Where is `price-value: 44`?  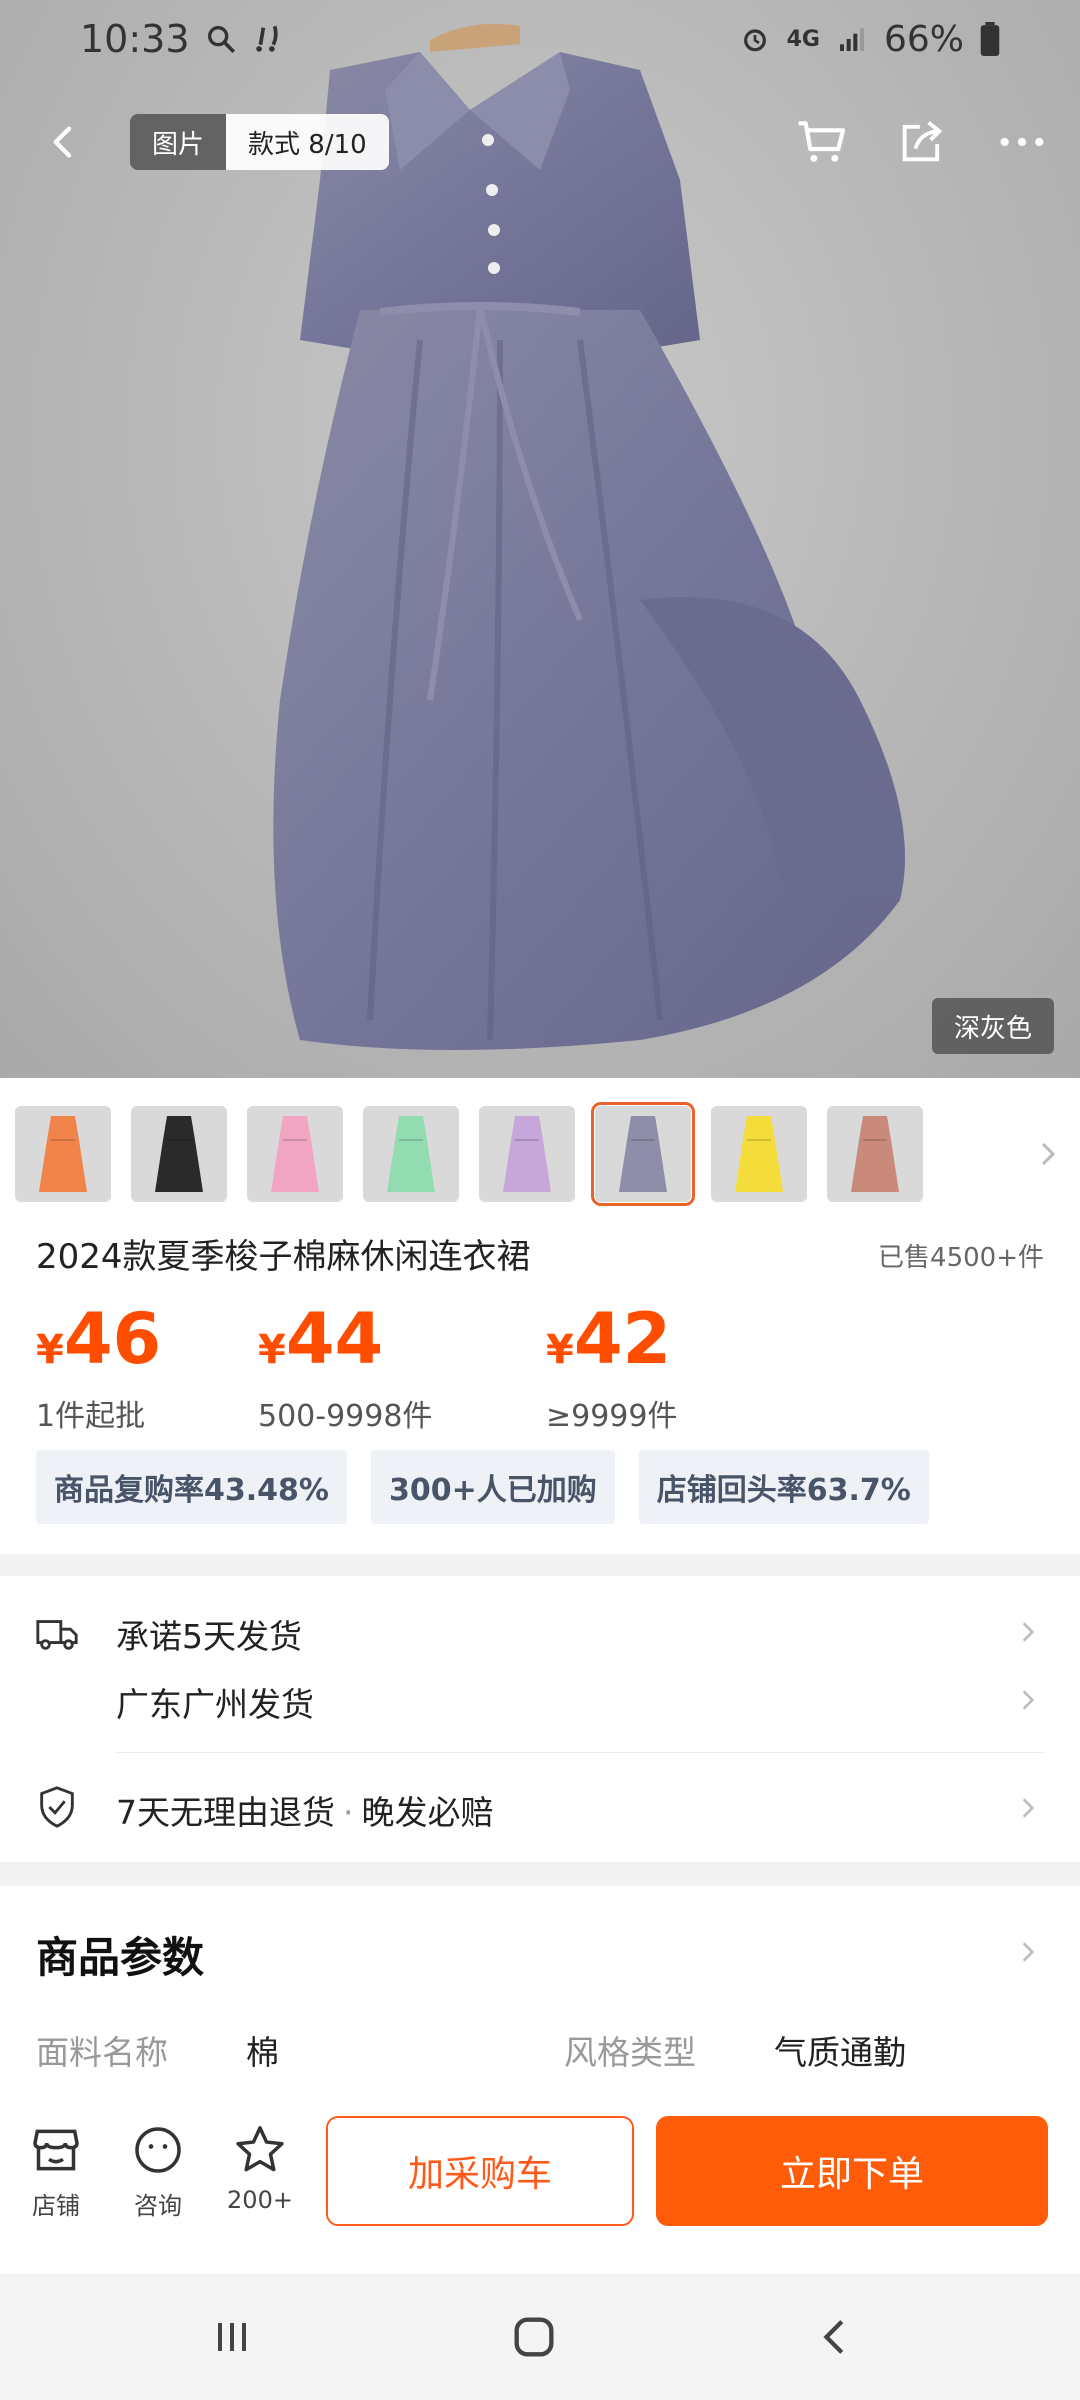 price-value: 44 is located at coordinates (334, 1339).